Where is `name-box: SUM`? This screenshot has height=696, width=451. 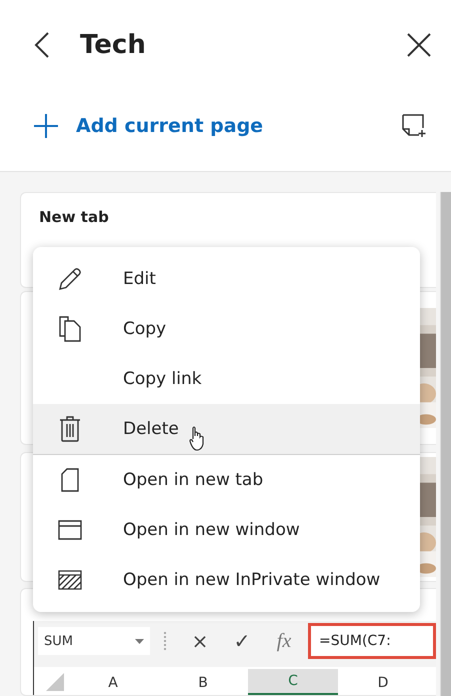 name-box: SUM is located at coordinates (94, 641).